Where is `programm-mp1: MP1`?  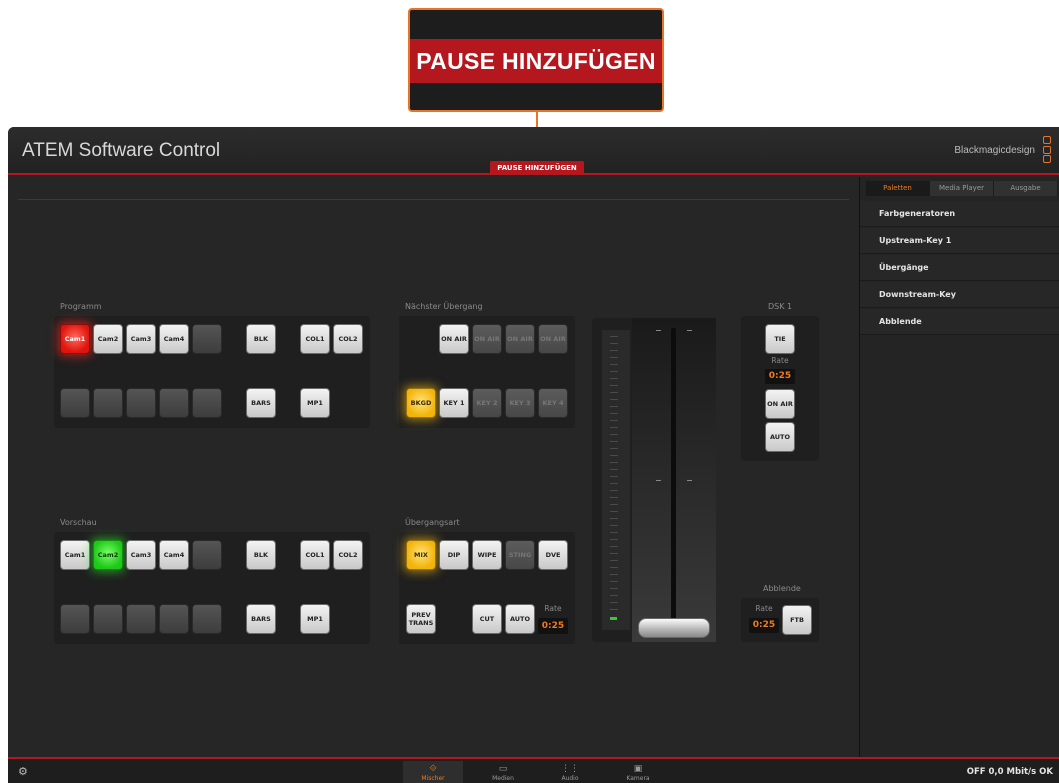
programm-mp1: MP1 is located at coordinates (315, 403).